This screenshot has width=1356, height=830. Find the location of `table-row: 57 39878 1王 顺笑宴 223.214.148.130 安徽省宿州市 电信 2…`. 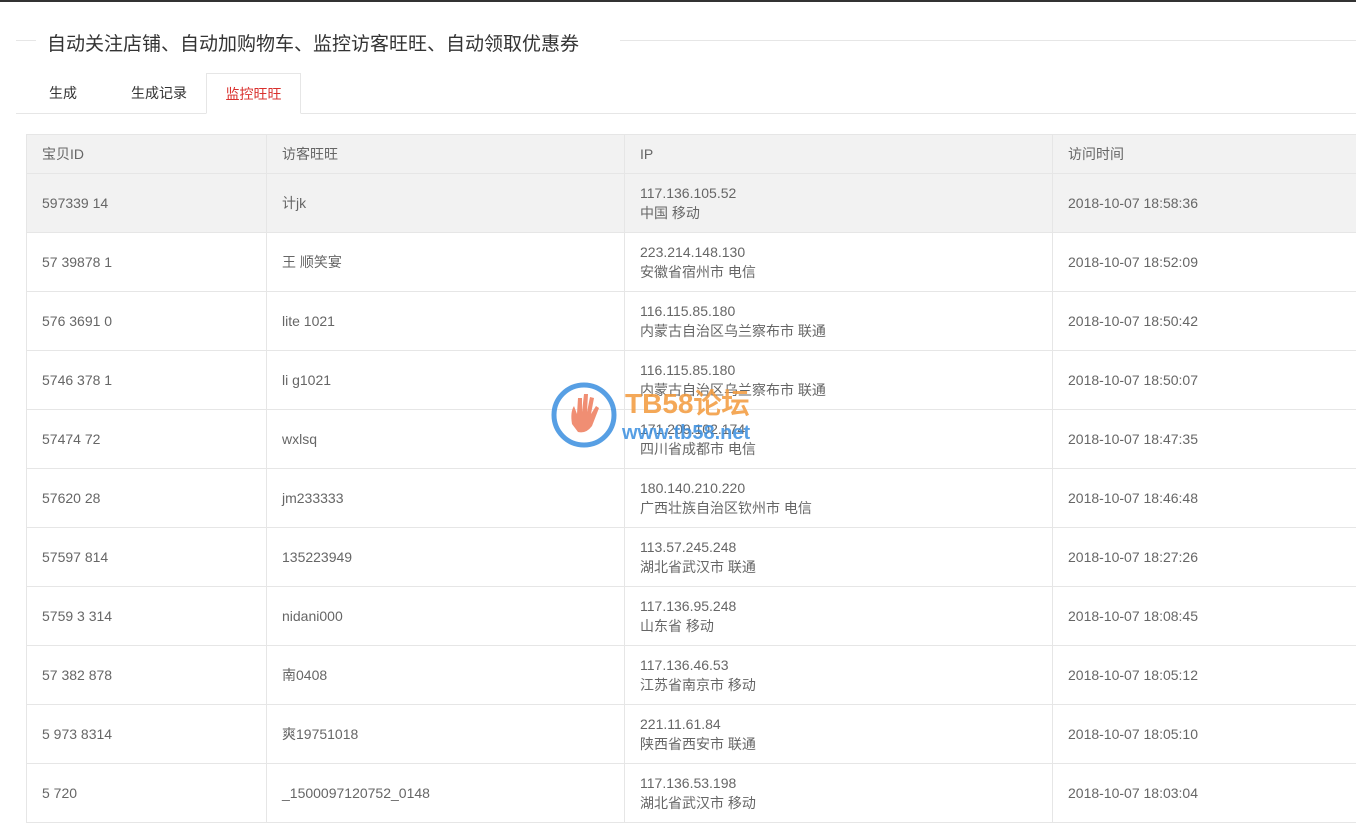

table-row: 57 39878 1王 顺笑宴 223.214.148.130 安徽省宿州市 电信 2… is located at coordinates (691, 262).